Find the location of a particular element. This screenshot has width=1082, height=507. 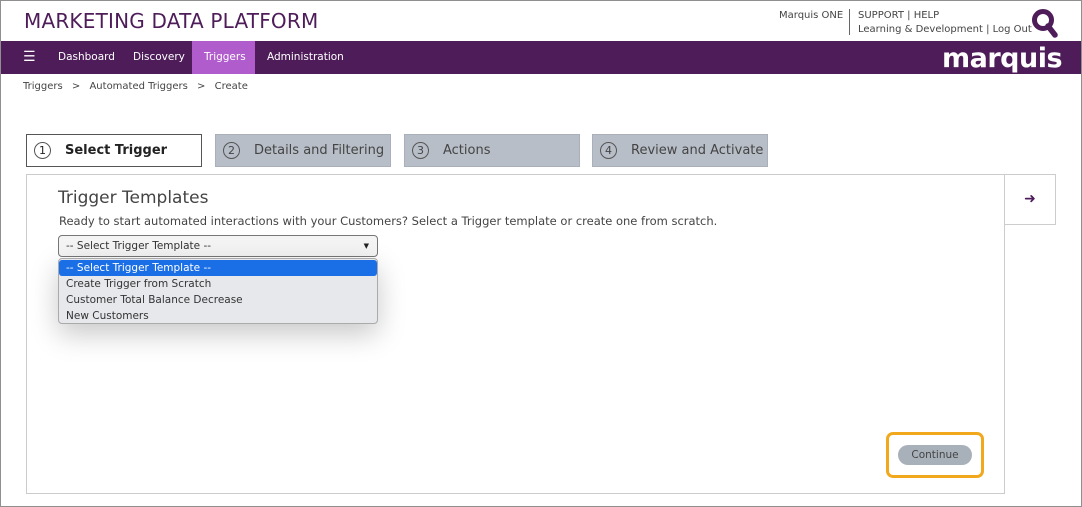

dropdown-option-new-customers: New Customers is located at coordinates (218, 315).